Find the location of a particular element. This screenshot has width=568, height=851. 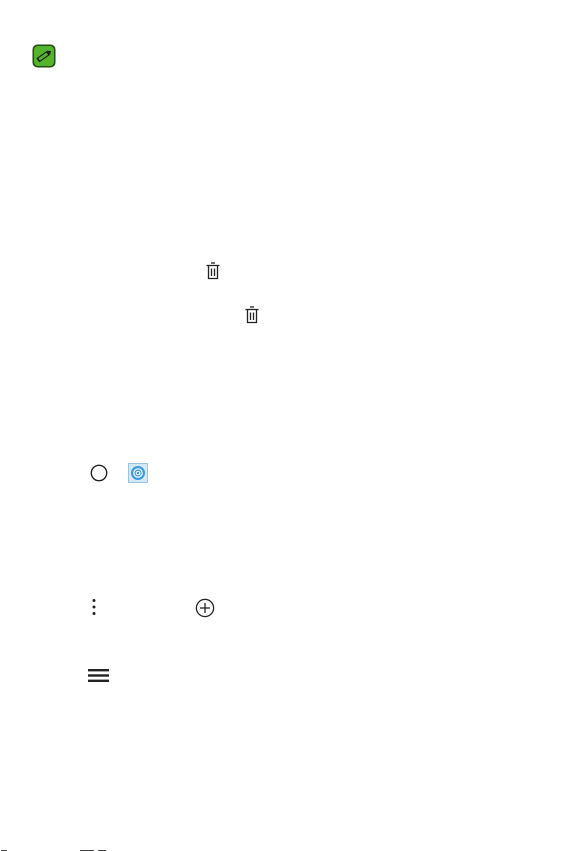

vertical-dots-icon is located at coordinates (94, 607).